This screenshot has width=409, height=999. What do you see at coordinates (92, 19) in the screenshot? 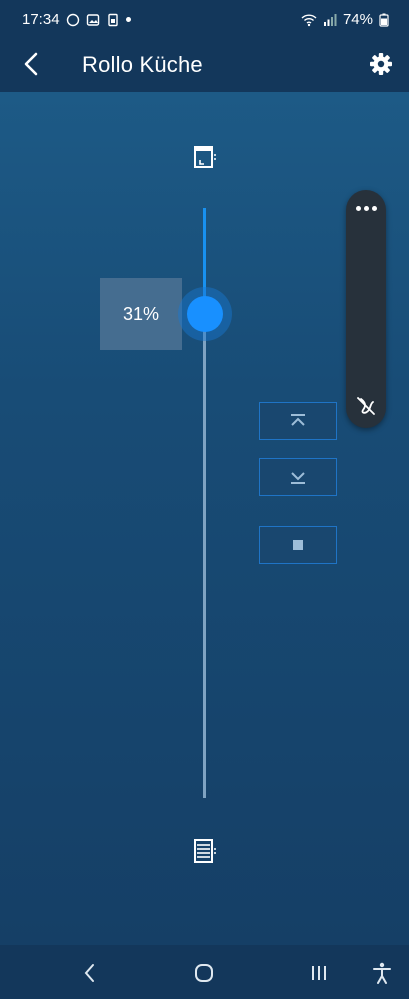
I see `gallery-icon` at bounding box center [92, 19].